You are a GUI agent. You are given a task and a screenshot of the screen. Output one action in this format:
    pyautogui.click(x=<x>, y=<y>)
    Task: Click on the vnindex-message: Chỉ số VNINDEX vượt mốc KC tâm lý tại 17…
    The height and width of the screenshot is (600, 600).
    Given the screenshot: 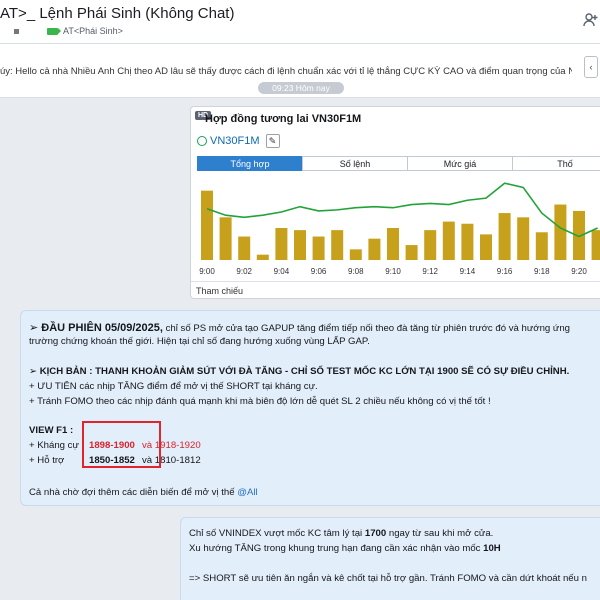 What is the action you would take?
    pyautogui.click(x=390, y=558)
    